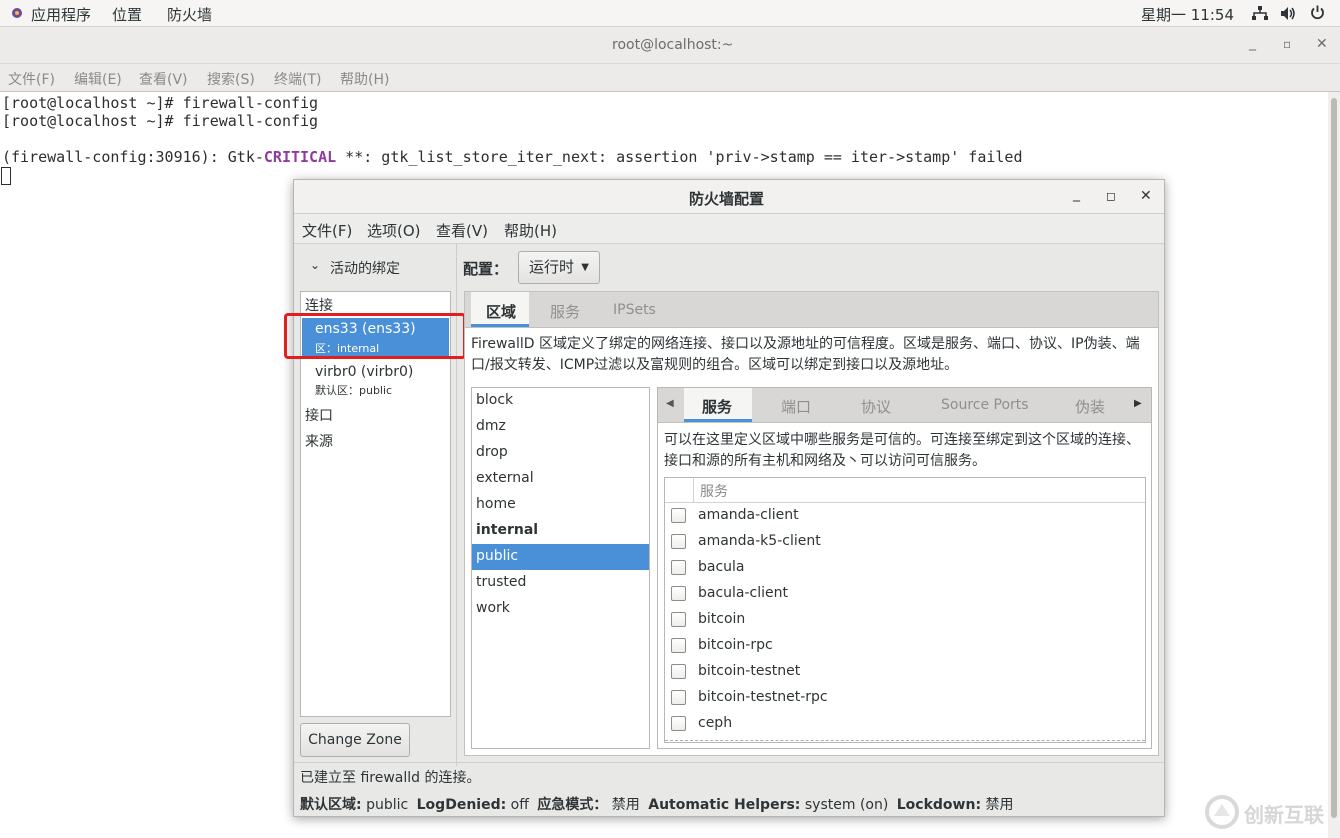  What do you see at coordinates (327, 230) in the screenshot?
I see `menu-file: 文件(F)` at bounding box center [327, 230].